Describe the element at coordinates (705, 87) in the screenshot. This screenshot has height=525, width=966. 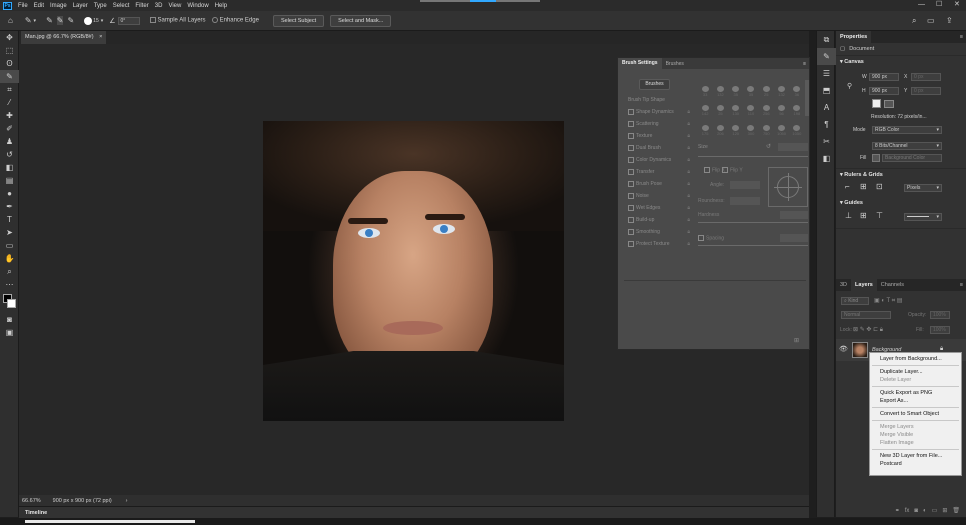
I see `brush-preset-cell: 33` at that location.